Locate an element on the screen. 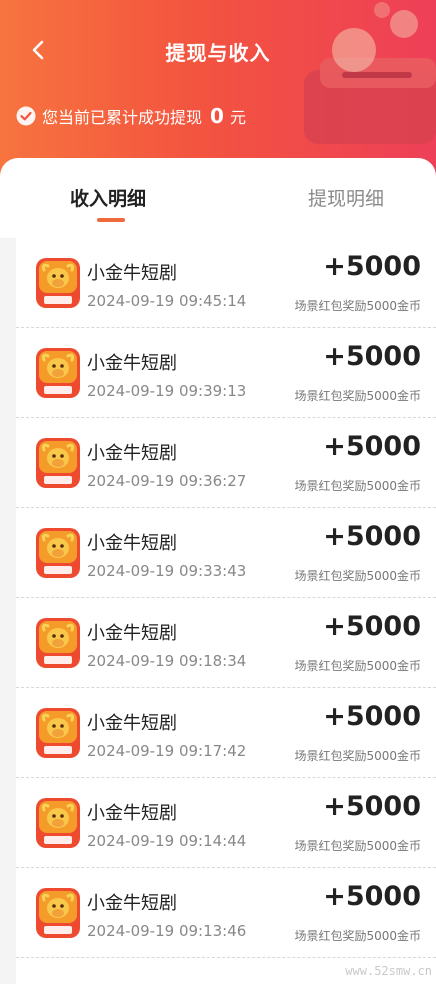 This screenshot has height=984, width=436. watermark-text: www.52smw.cn is located at coordinates (388, 971).